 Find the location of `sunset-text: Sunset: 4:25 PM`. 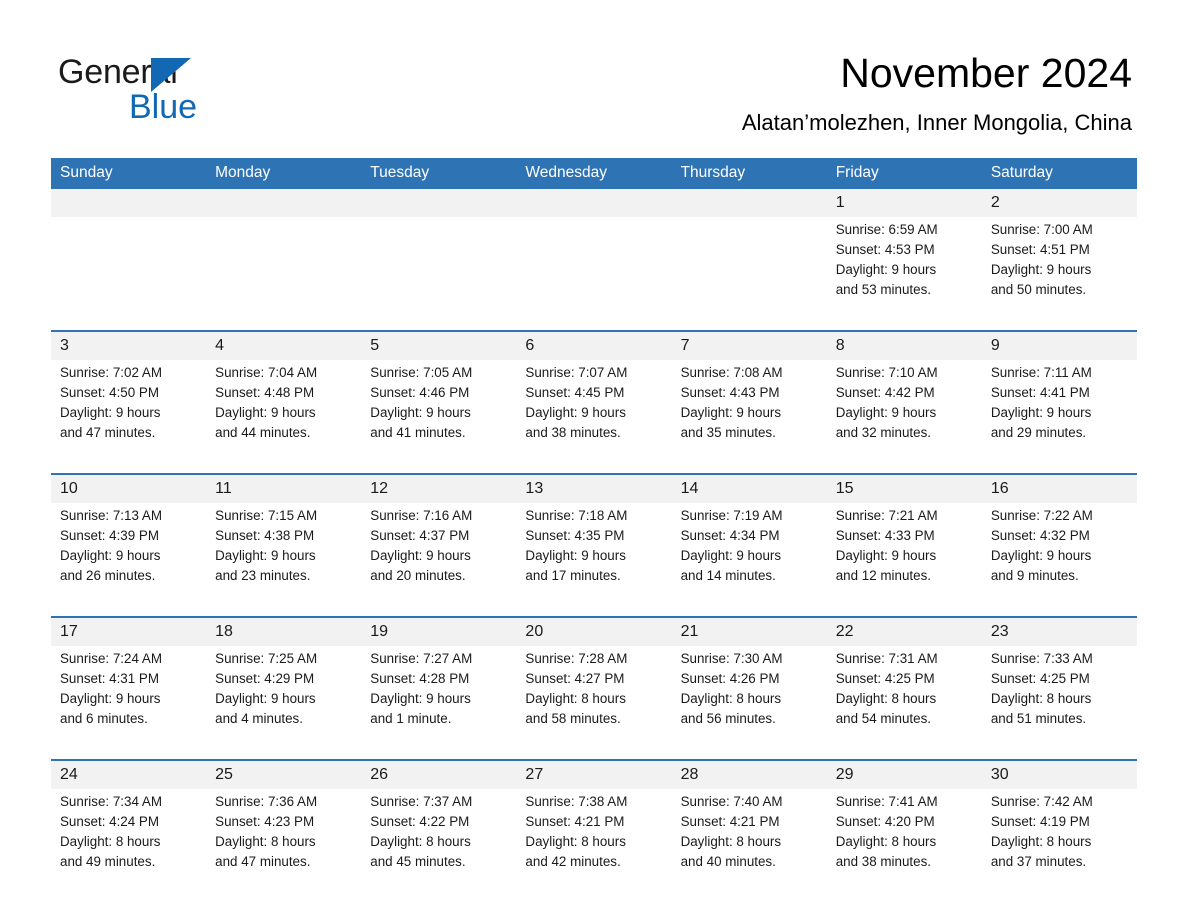

sunset-text: Sunset: 4:25 PM is located at coordinates (885, 678).